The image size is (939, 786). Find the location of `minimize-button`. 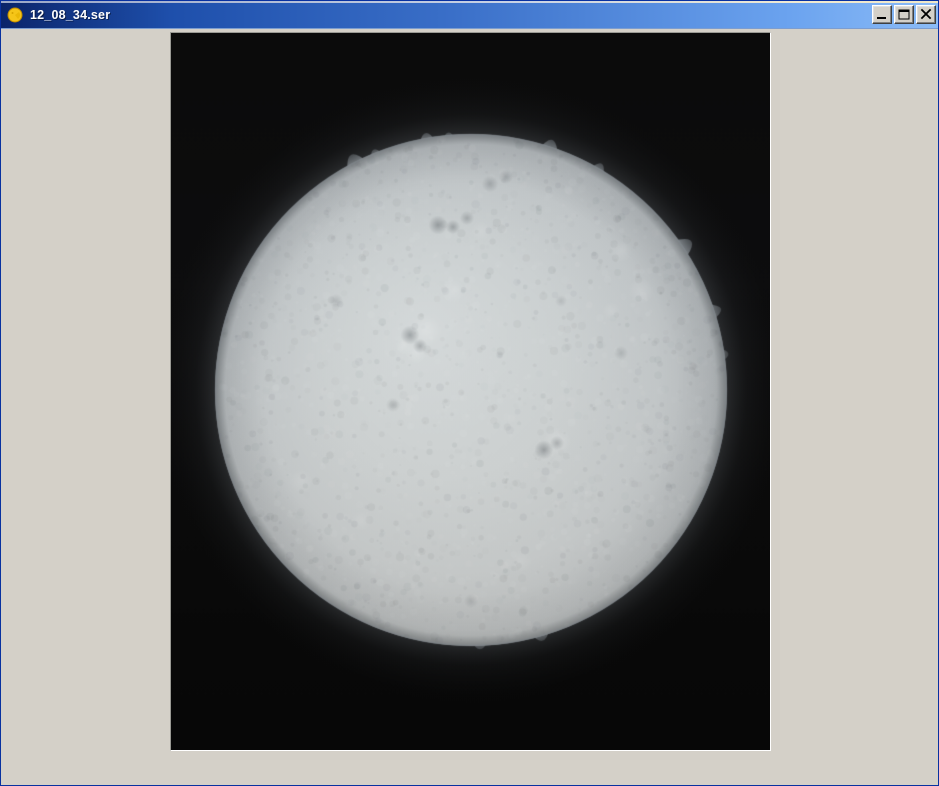

minimize-button is located at coordinates (882, 14).